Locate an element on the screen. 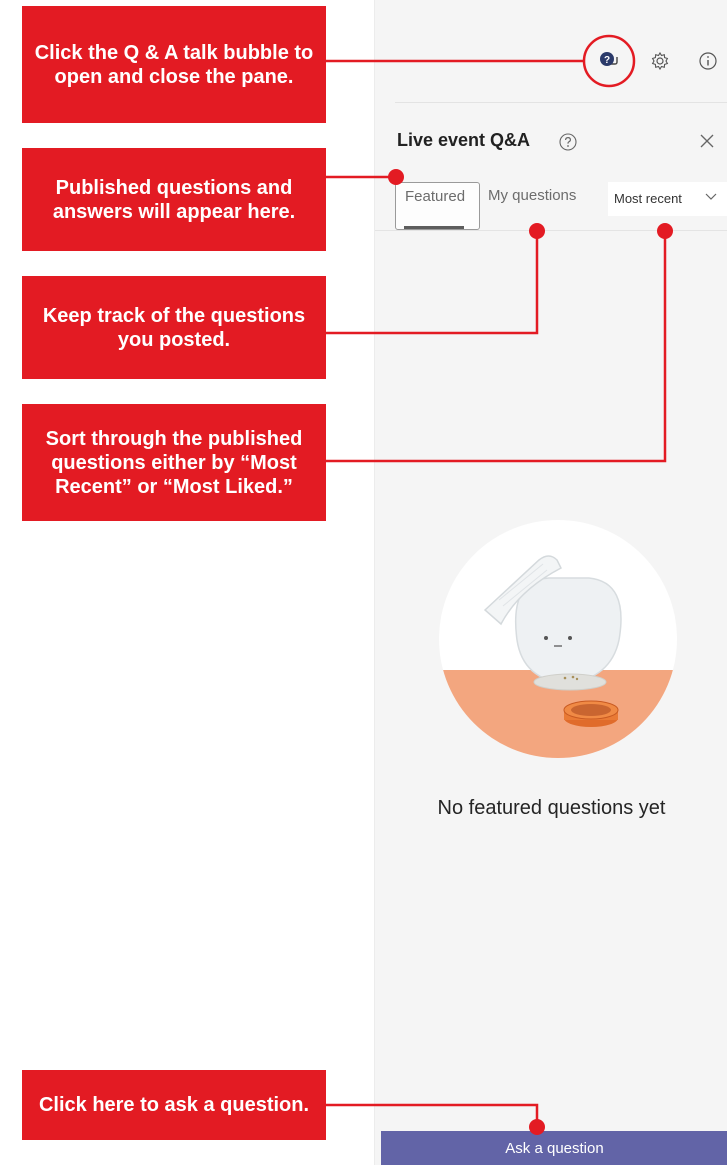 The image size is (727, 1165). tab-featured: Featured is located at coordinates (437, 206).